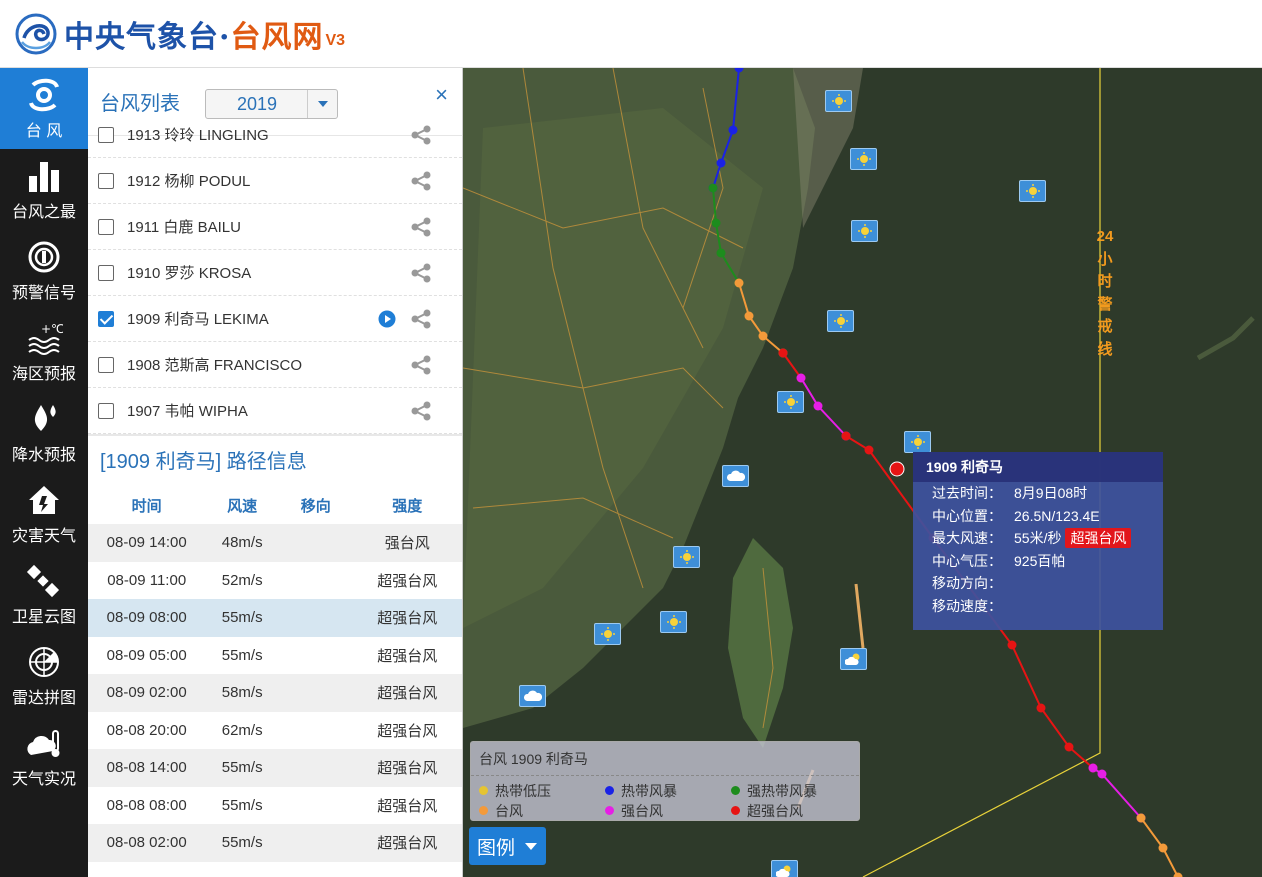 The height and width of the screenshot is (877, 1262). Describe the element at coordinates (322, 104) in the screenshot. I see `chevron-down-icon` at that location.